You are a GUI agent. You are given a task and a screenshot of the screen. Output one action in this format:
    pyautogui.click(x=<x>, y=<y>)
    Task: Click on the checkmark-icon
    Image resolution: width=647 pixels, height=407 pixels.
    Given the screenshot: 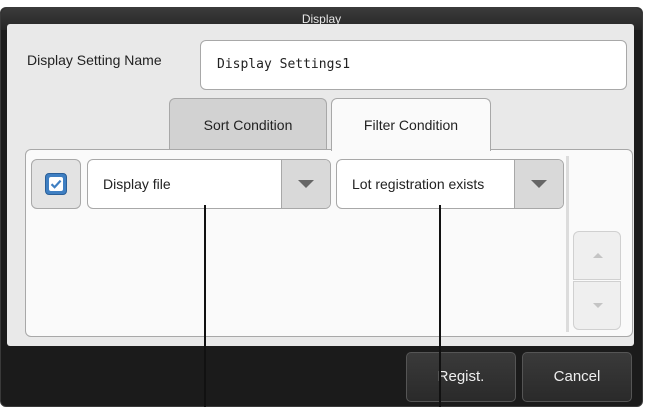 What is the action you would take?
    pyautogui.click(x=56, y=184)
    